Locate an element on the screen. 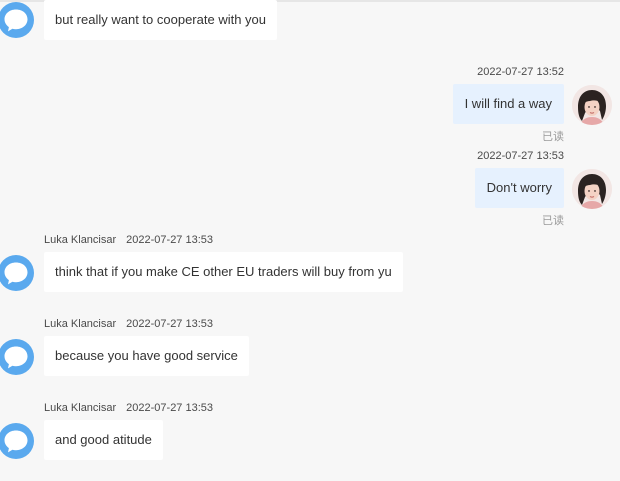 This screenshot has width=620, height=481. message-bubble: I will find a way is located at coordinates (508, 104).